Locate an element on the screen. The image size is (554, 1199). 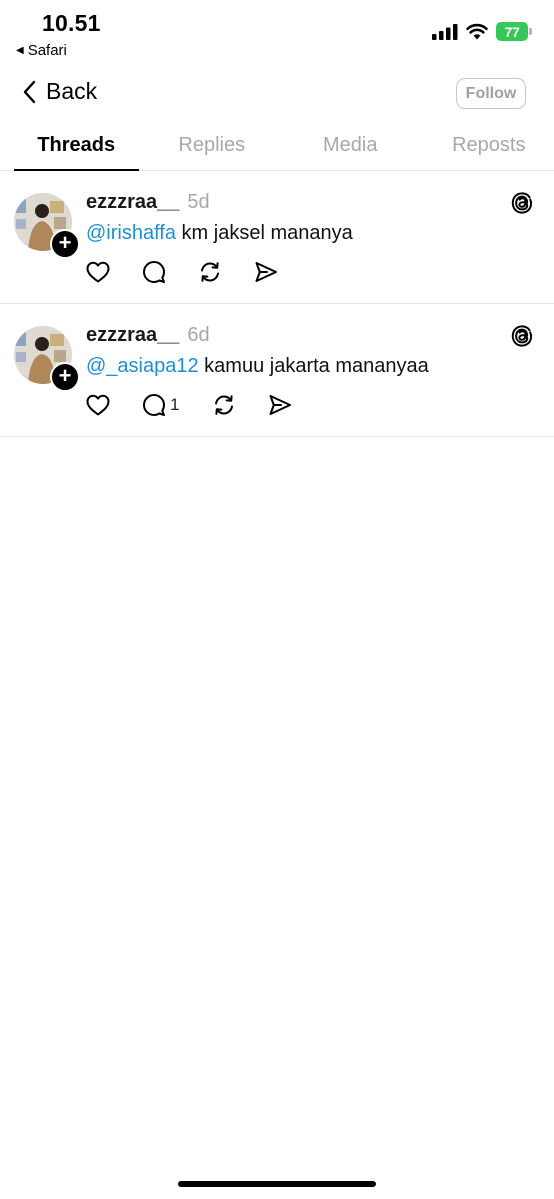
signal-icon is located at coordinates (445, 31).